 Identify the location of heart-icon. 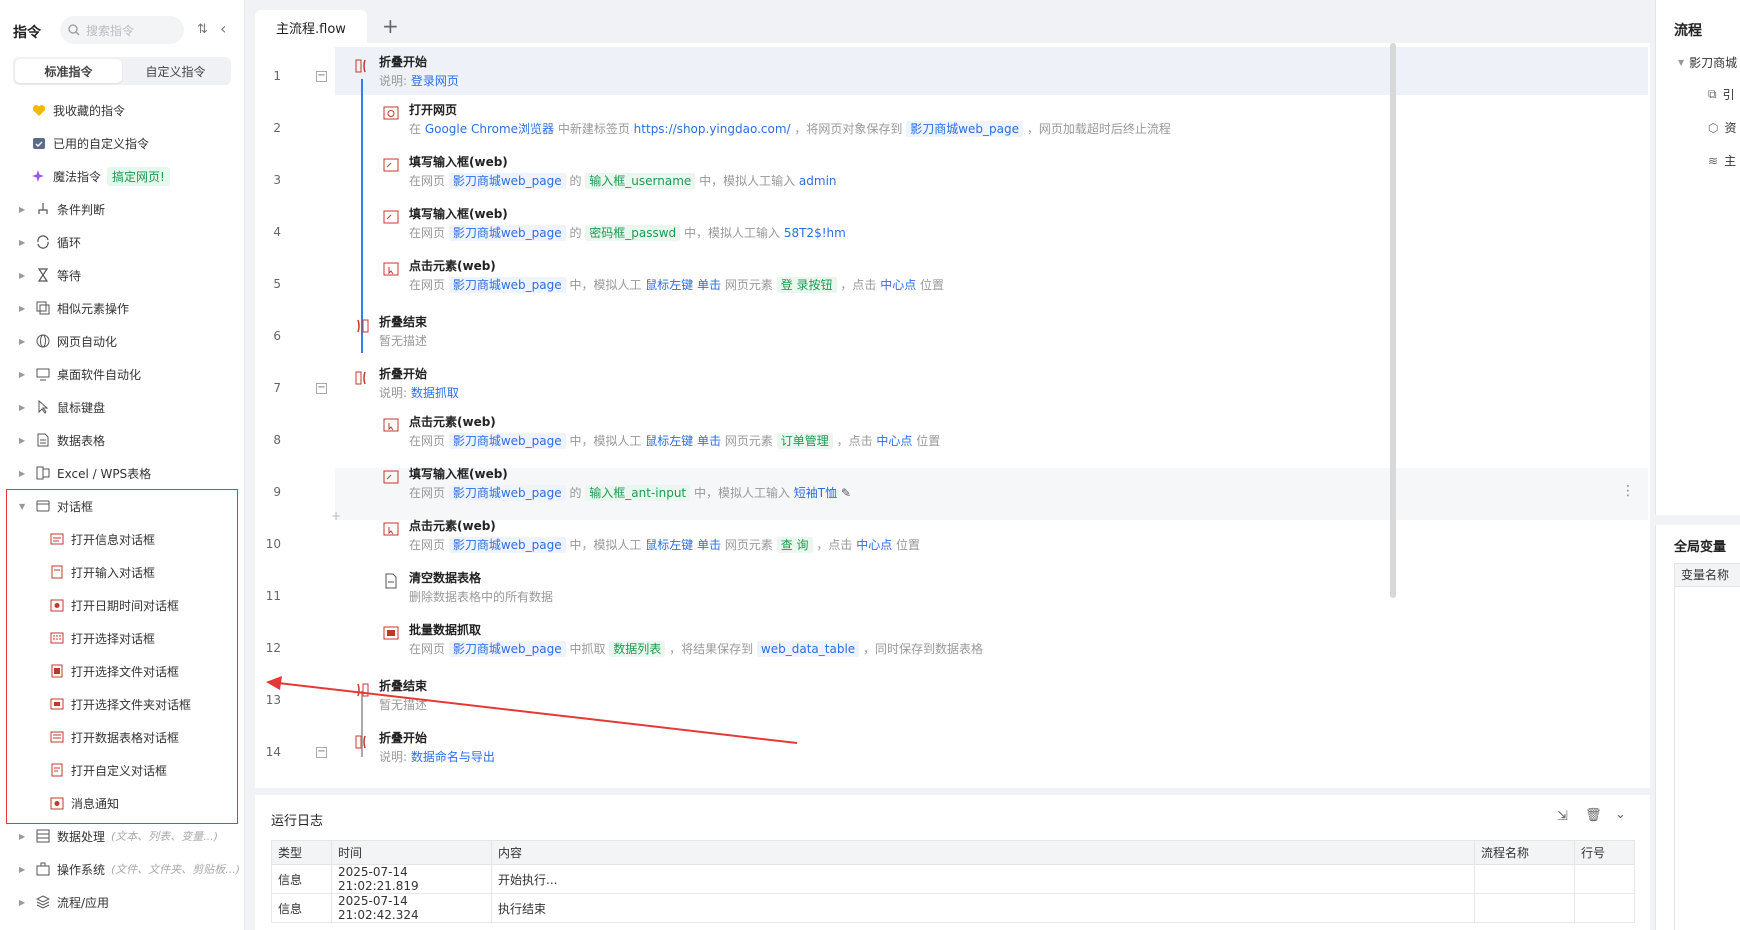
(39, 110).